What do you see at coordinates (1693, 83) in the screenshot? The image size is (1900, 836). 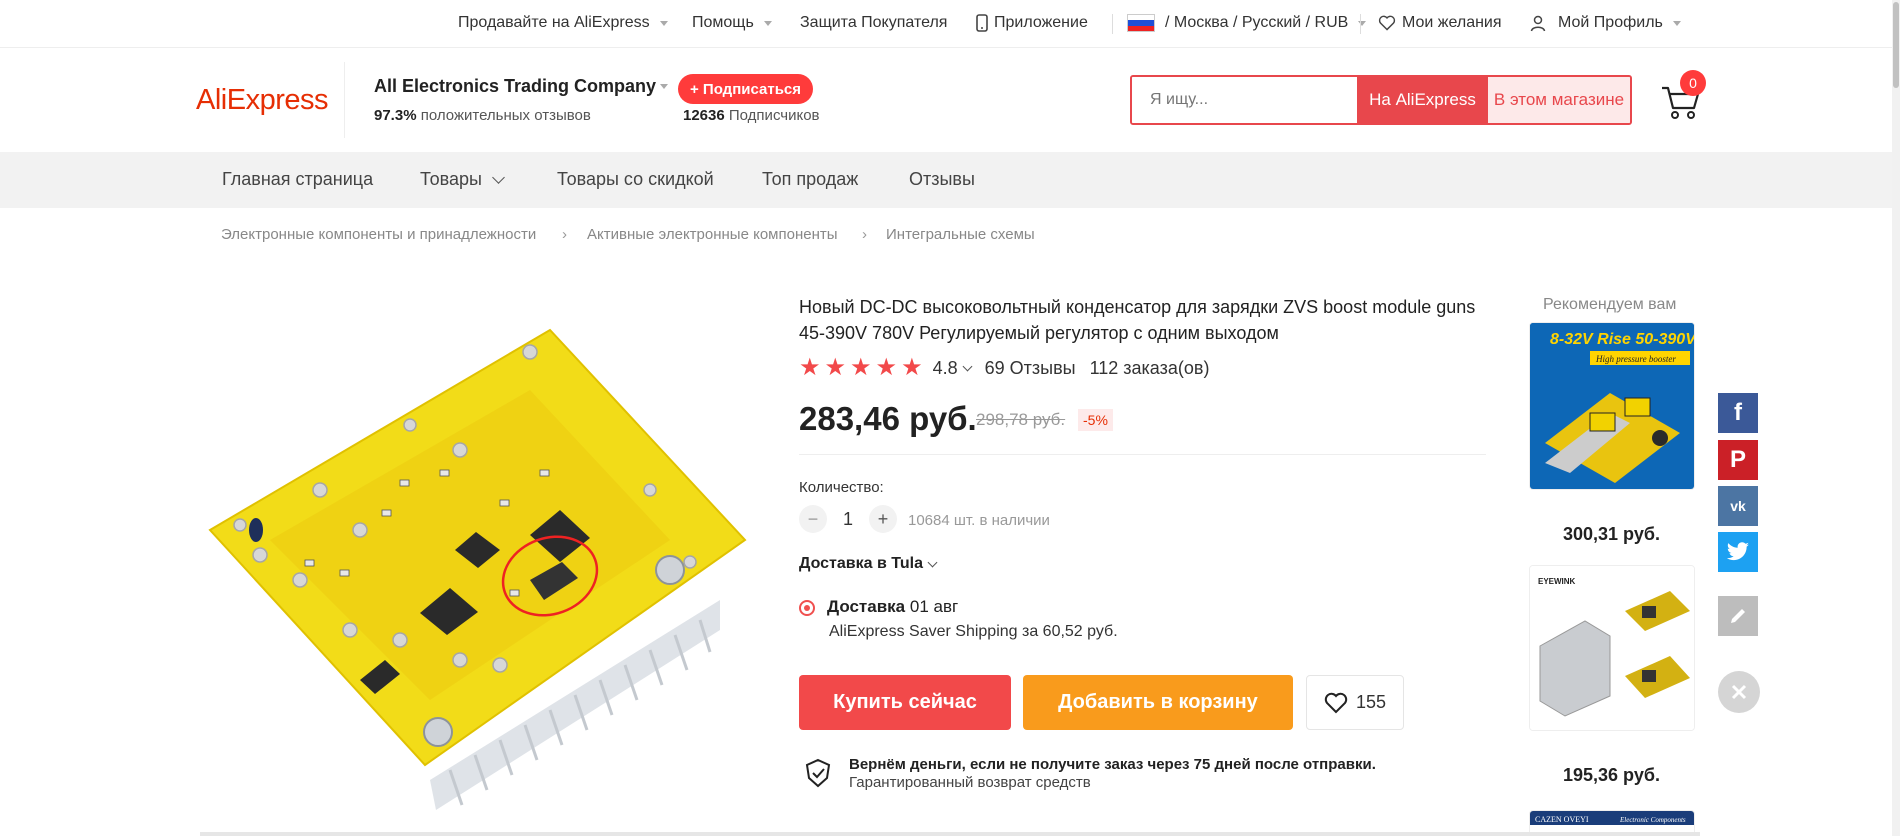 I see `cart-count-badge: 0` at bounding box center [1693, 83].